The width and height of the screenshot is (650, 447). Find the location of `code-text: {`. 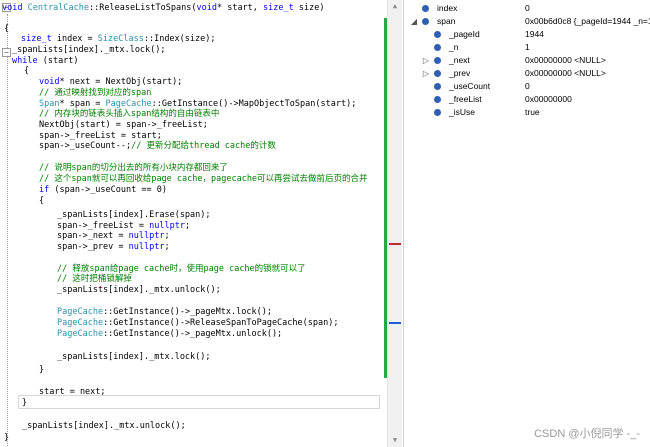

code-text: { is located at coordinates (27, 71).